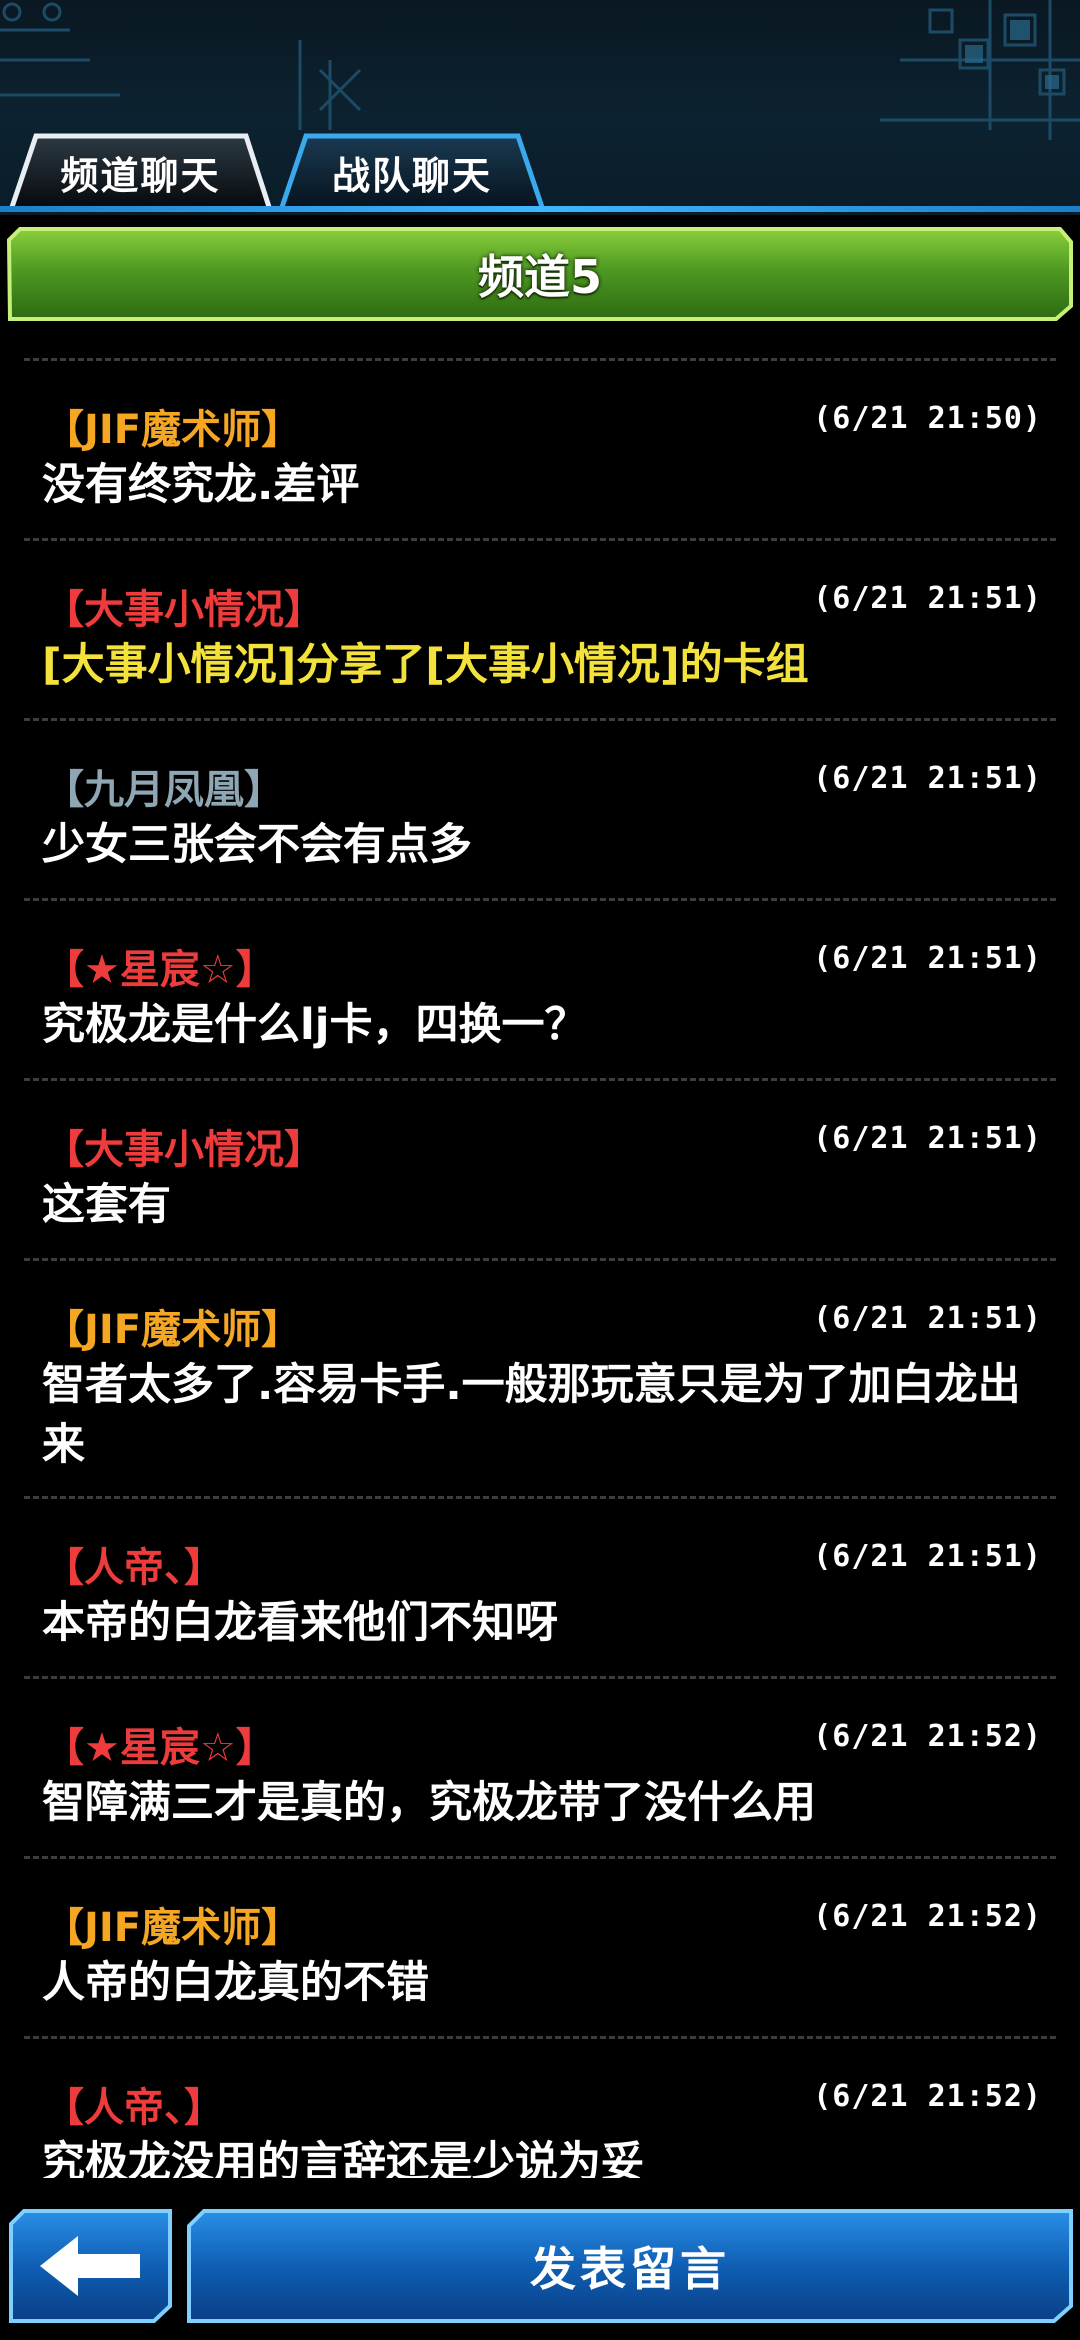 The width and height of the screenshot is (1080, 2340). I want to click on list-item: 【人帝、】 (6/21 21:51) 本帝的白龙看来他们不知呀, so click(540, 1586).